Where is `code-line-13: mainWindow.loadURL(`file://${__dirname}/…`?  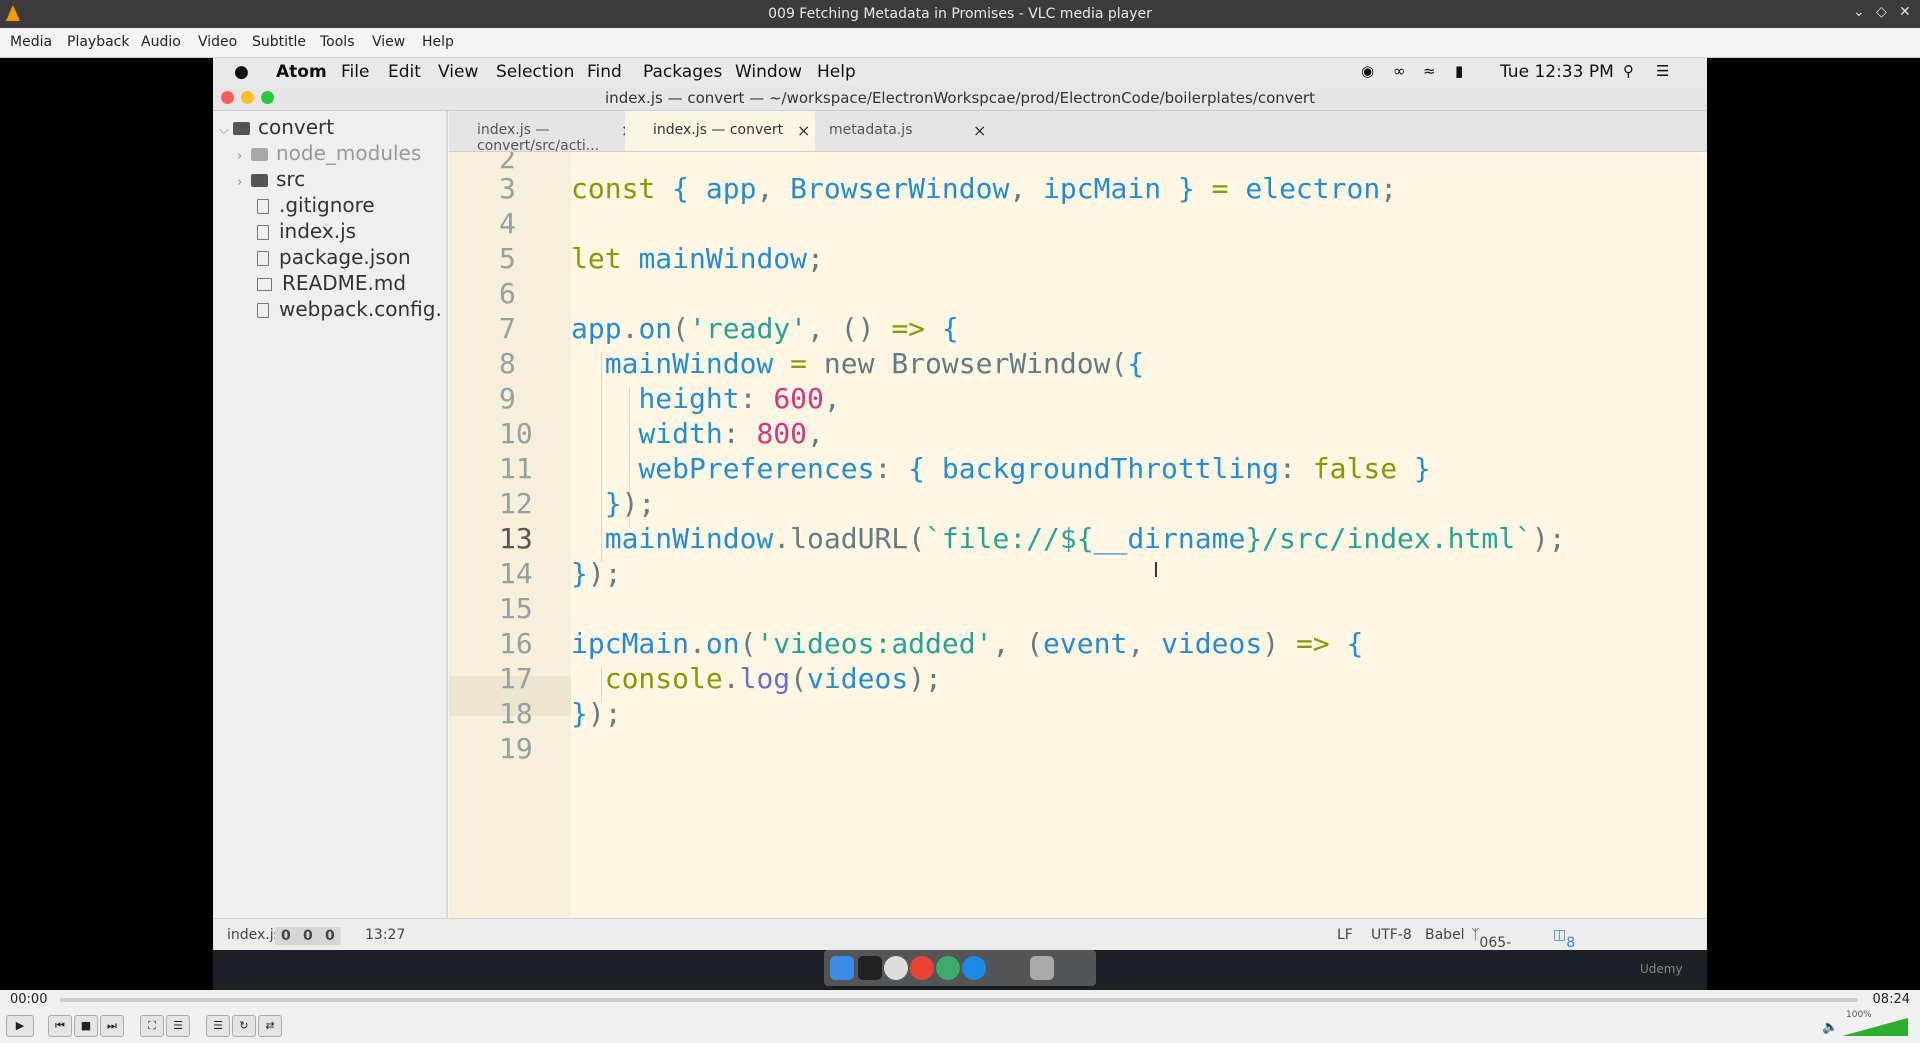 code-line-13: mainWindow.loadURL(`file://${__dirname}/… is located at coordinates (1085, 538).